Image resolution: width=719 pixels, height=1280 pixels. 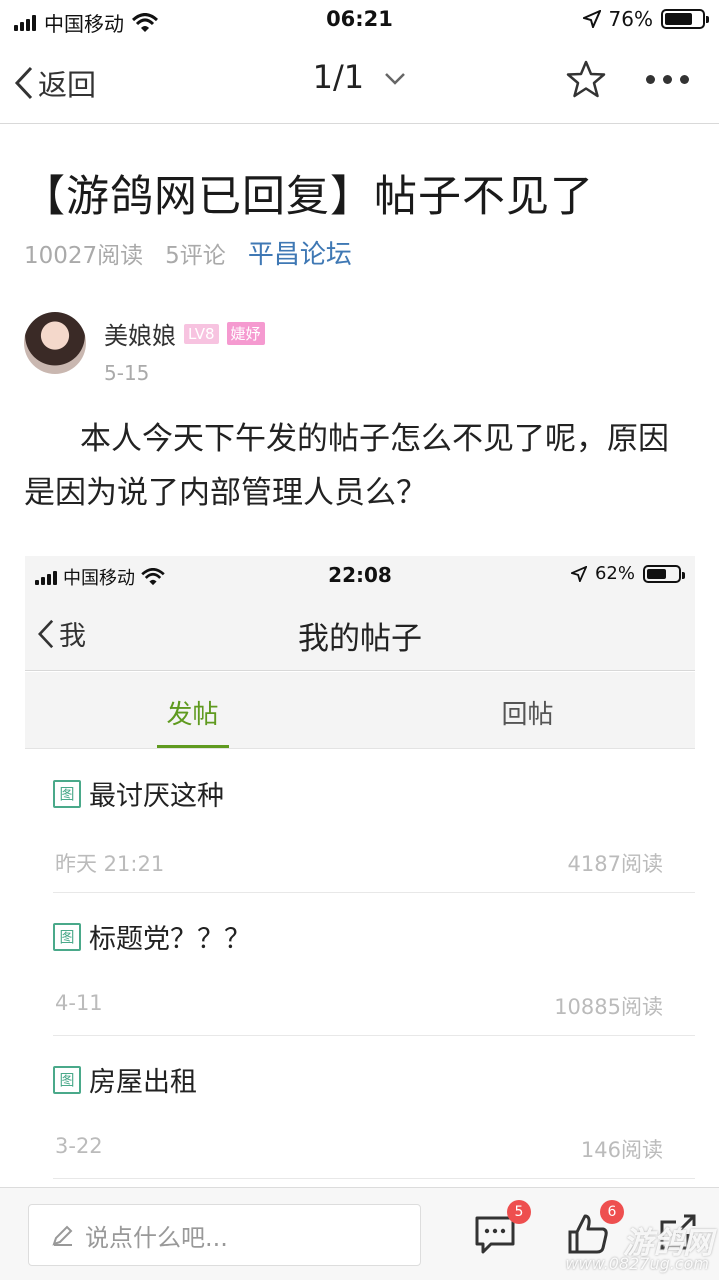 I want to click on article-meta: 10027阅读 5评论 平昌论坛, so click(x=188, y=252).